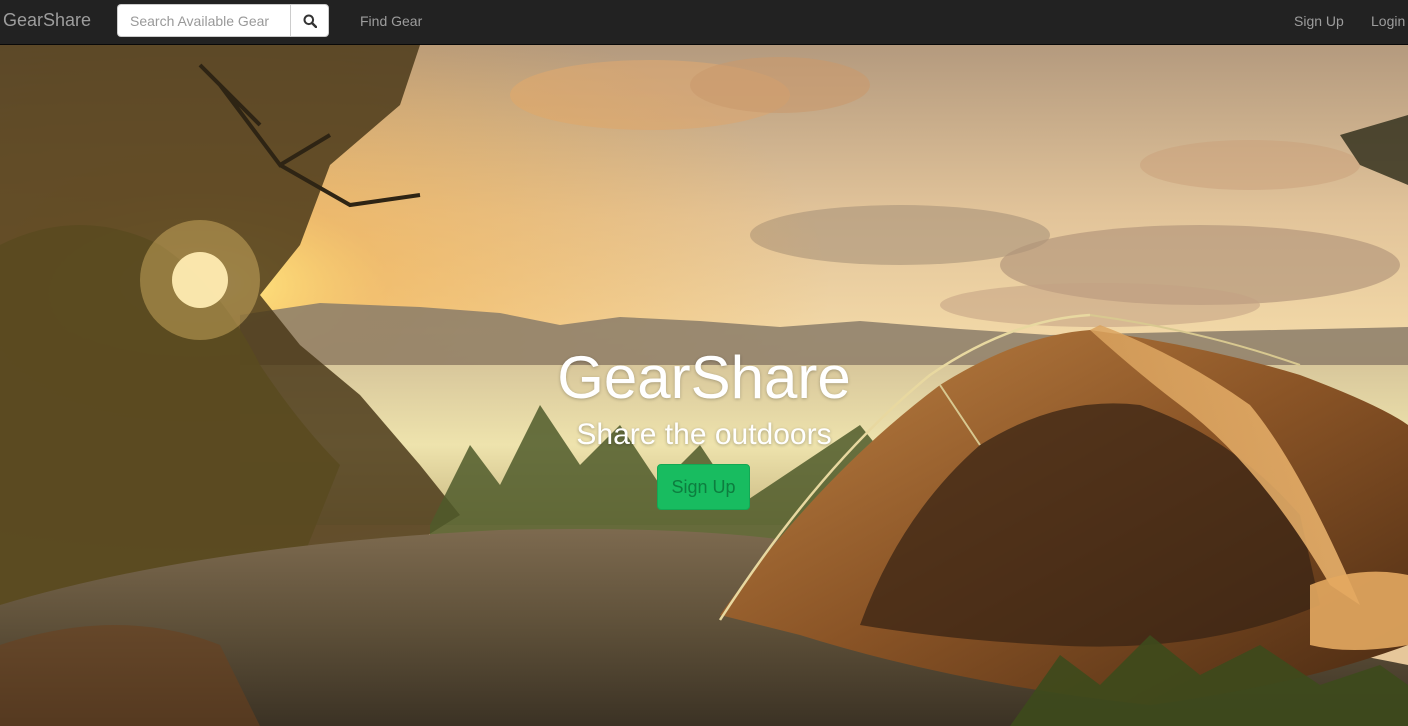 This screenshot has width=1408, height=726. What do you see at coordinates (704, 377) in the screenshot?
I see `hero-title: GearShare` at bounding box center [704, 377].